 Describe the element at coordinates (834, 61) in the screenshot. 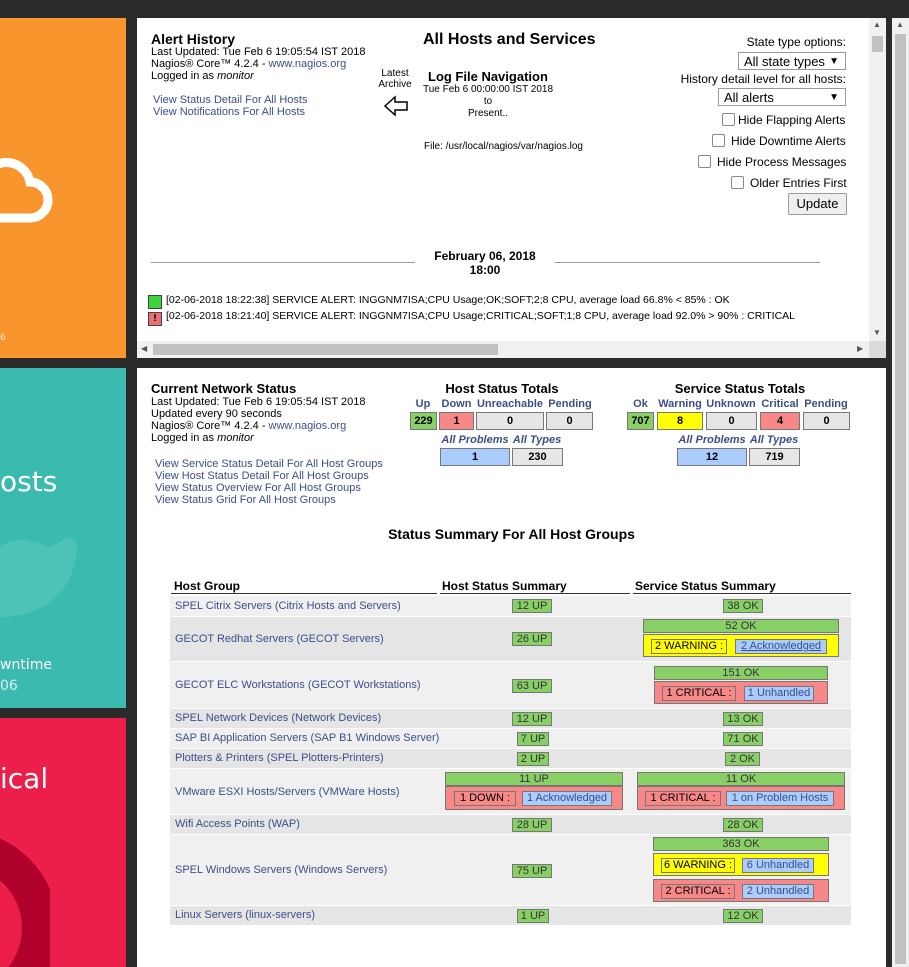

I see `dropdown-arrow-icon: ▼` at that location.